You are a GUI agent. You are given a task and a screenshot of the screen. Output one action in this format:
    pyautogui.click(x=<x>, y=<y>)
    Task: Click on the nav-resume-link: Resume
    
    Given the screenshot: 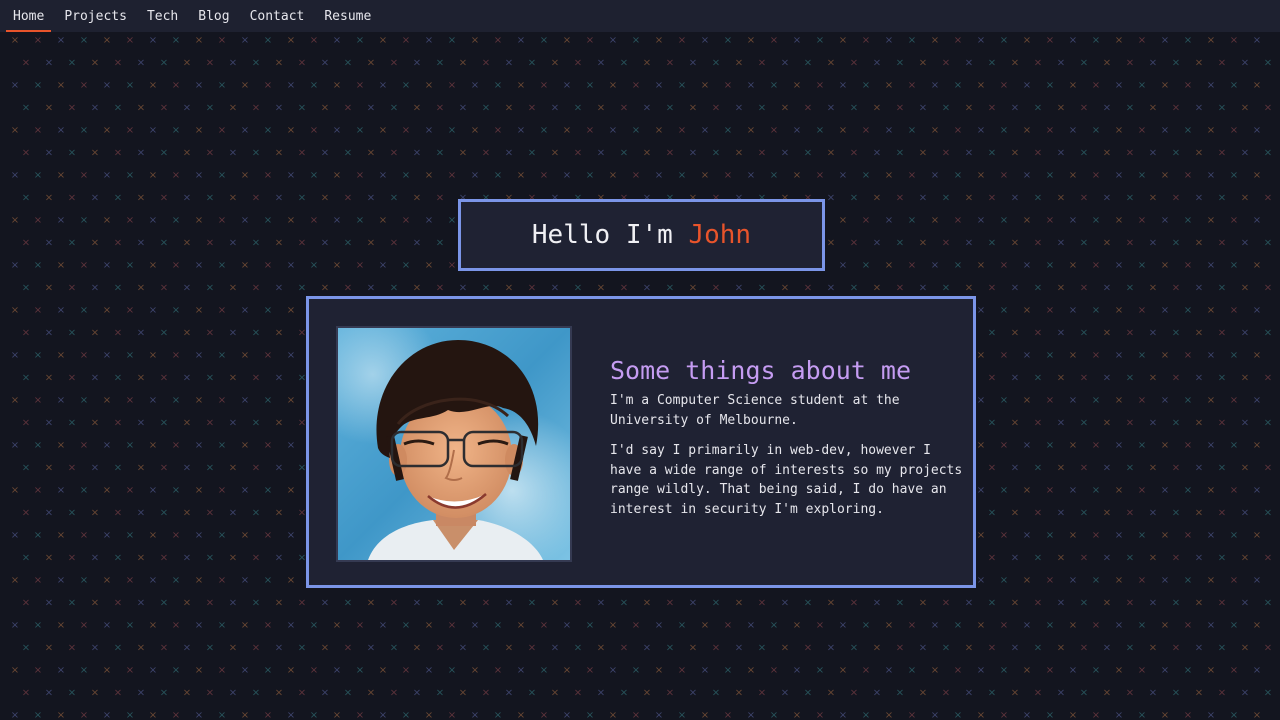 What is the action you would take?
    pyautogui.click(x=347, y=16)
    